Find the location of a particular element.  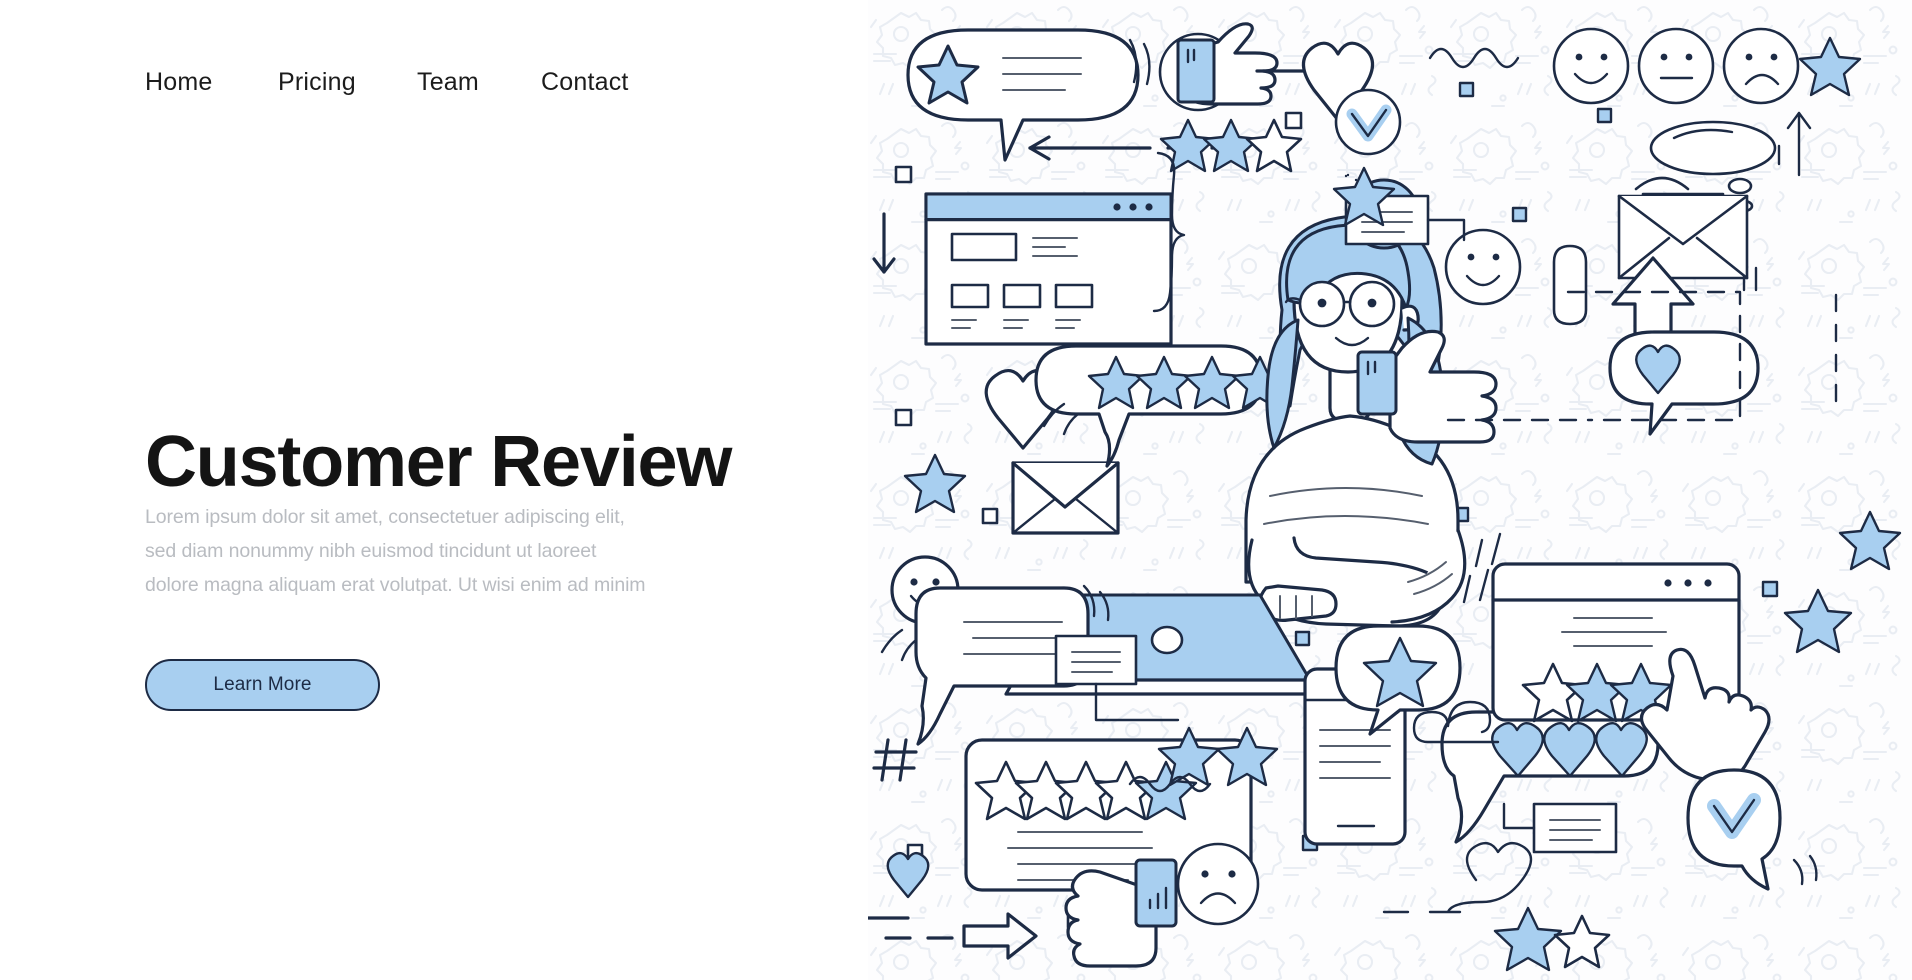

browser-window-wireframe is located at coordinates (1048, 269).